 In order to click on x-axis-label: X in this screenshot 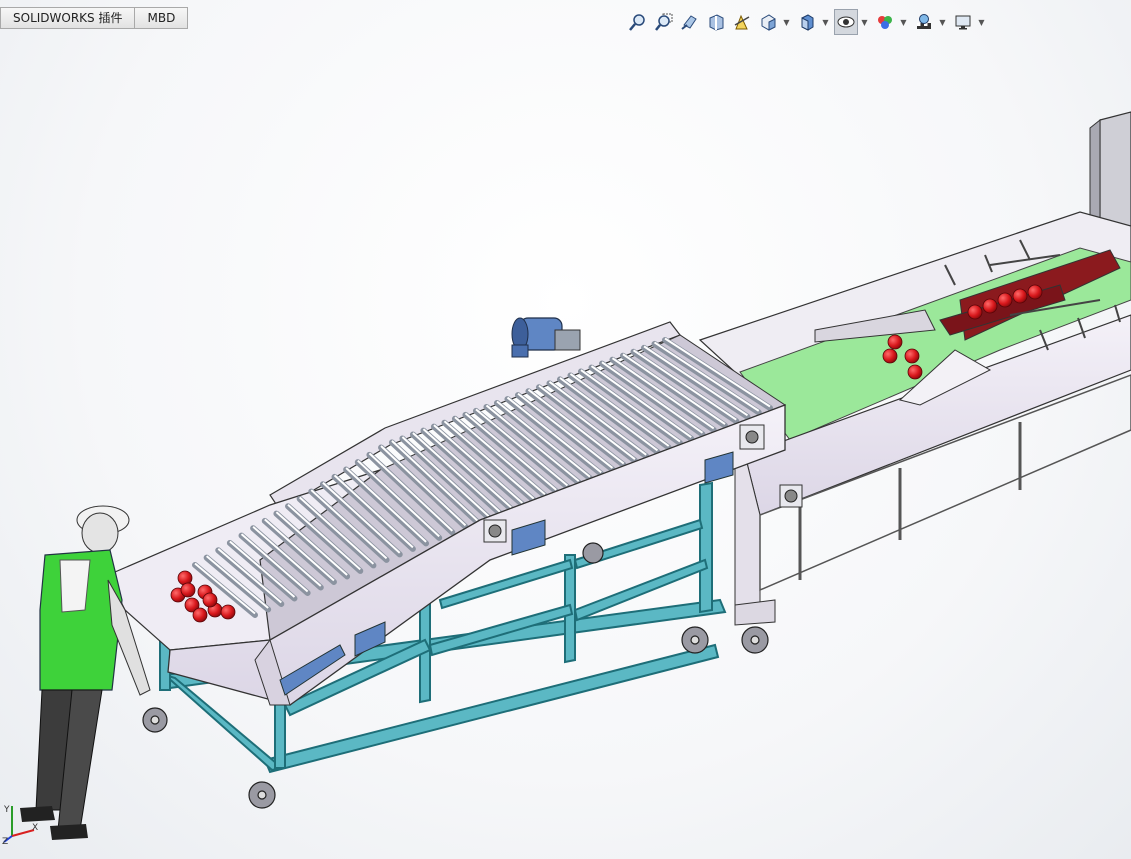, I will do `click(35, 828)`.